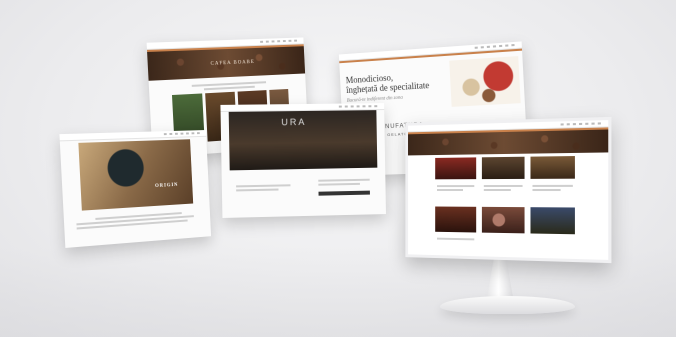  Describe the element at coordinates (232, 63) in the screenshot. I see `hero-label: CAFEA BOABE` at that location.